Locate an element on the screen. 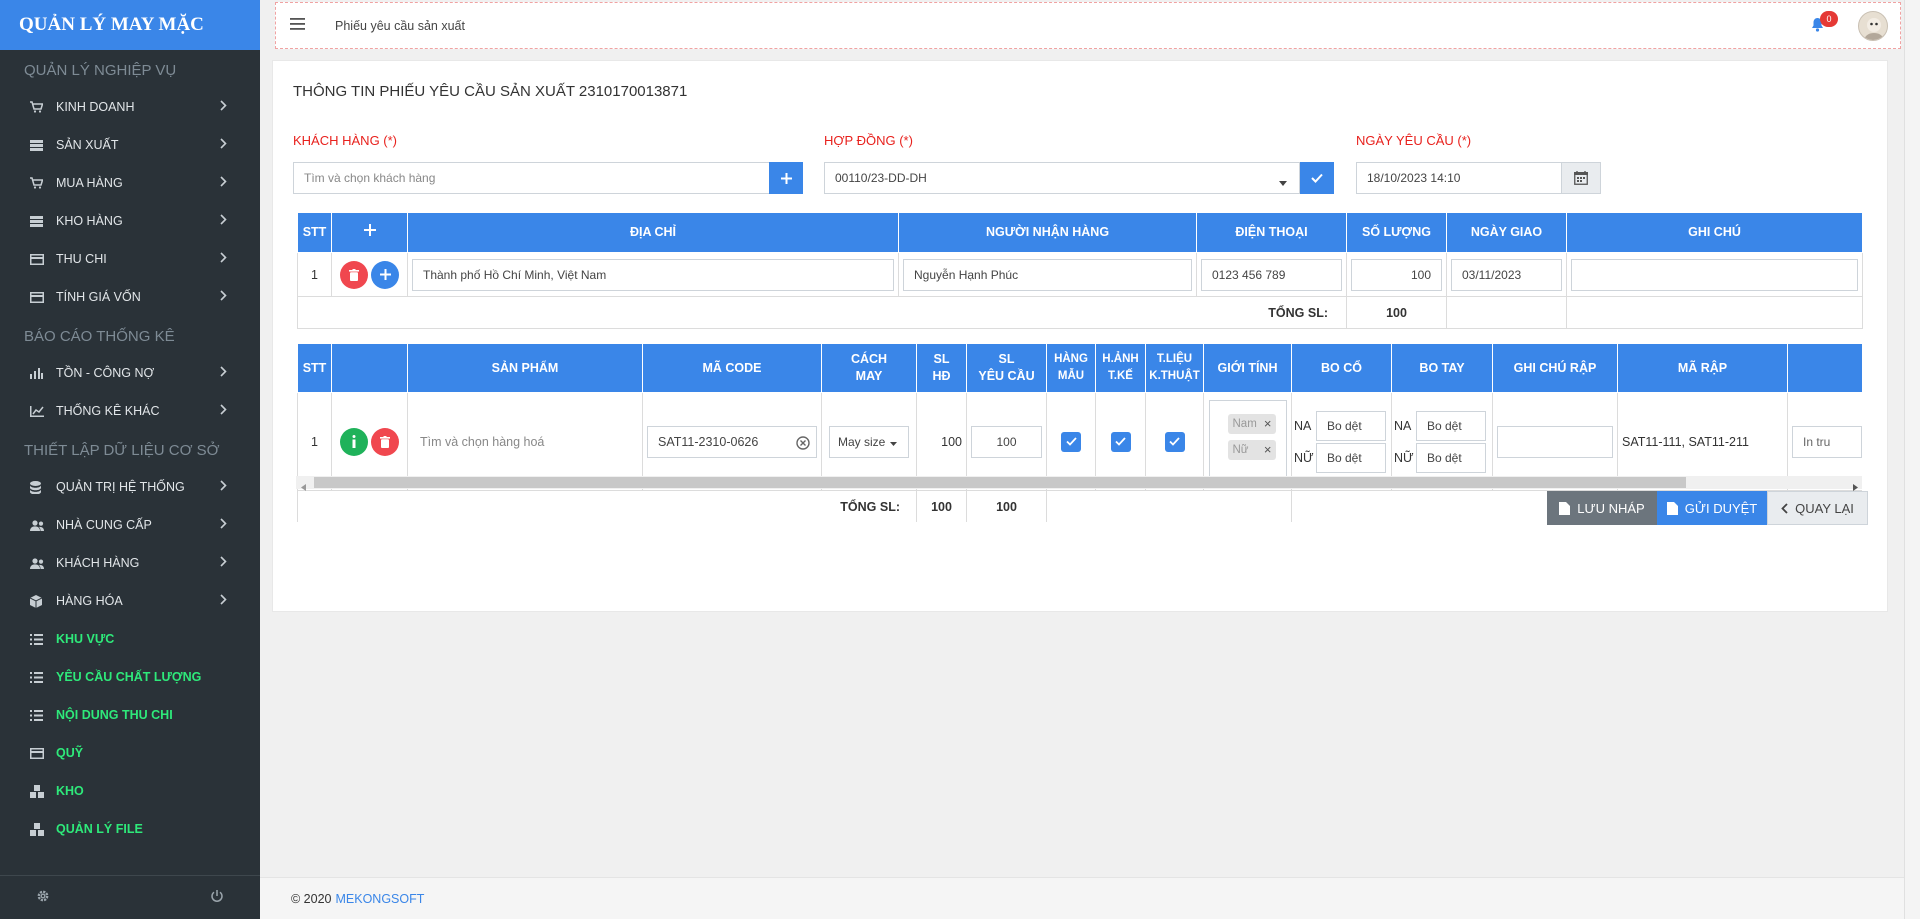  total-sl-hd: 100 is located at coordinates (941, 506).